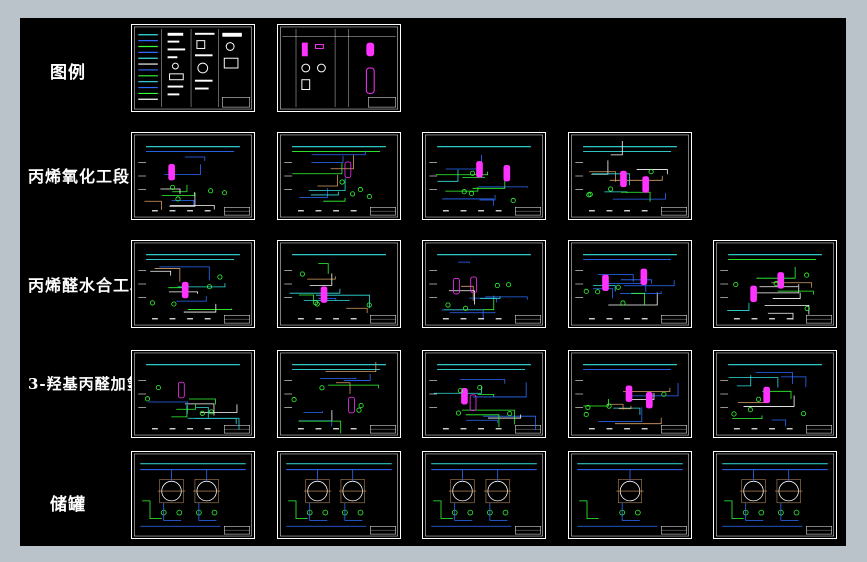 This screenshot has height=562, width=867. Describe the element at coordinates (88, 285) in the screenshot. I see `section-label-acrolein-hydration: 丙烯醛水合工段` at that location.